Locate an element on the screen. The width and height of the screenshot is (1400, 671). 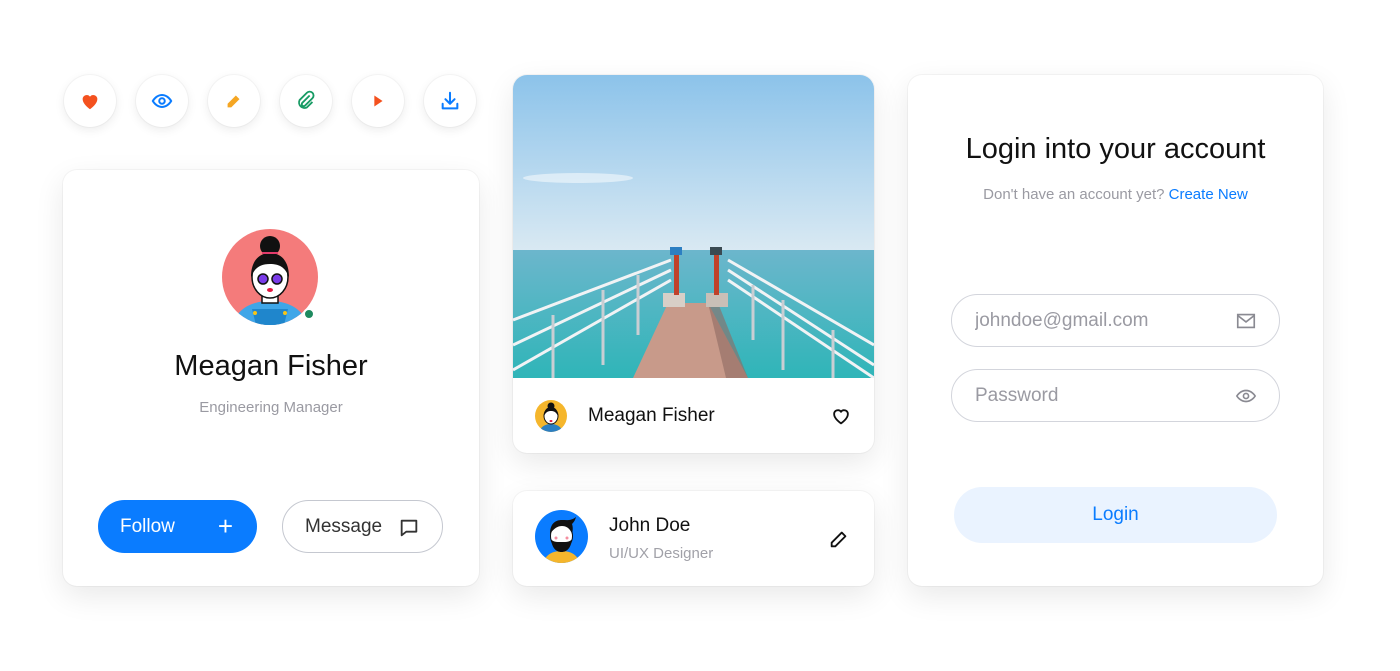
message-button: Message is located at coordinates (362, 526).